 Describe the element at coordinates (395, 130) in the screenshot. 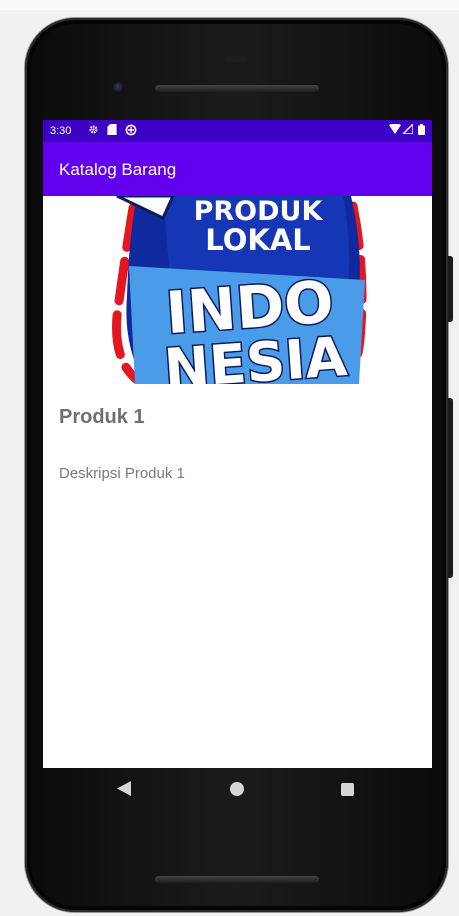

I see `wifi-icon` at that location.